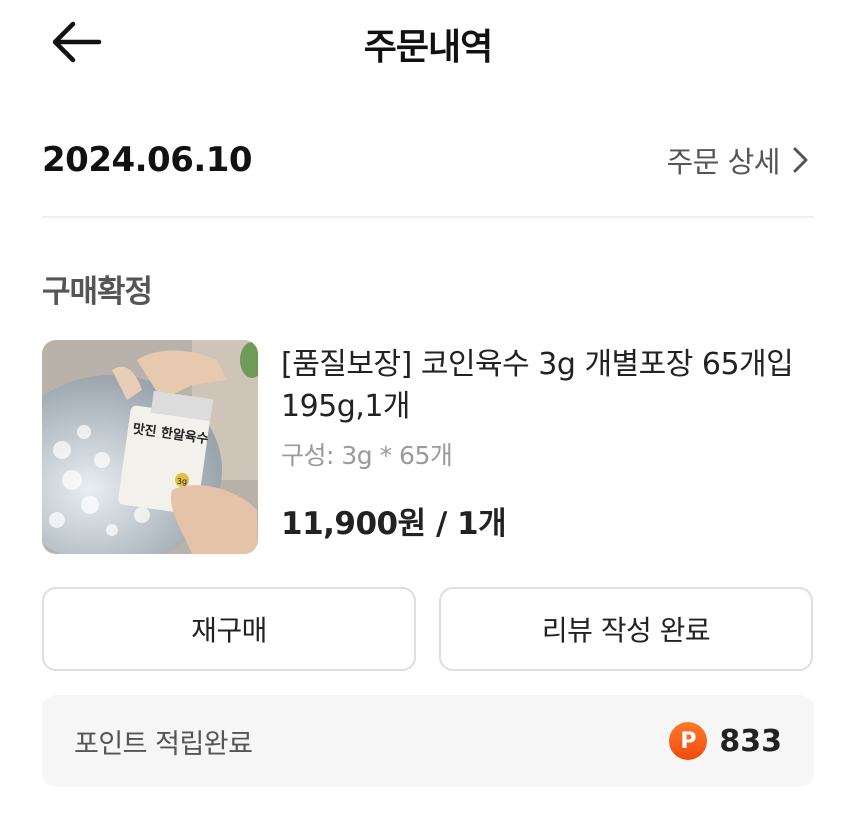 This screenshot has width=856, height=821. What do you see at coordinates (551, 386) in the screenshot?
I see `product-name: [품질보장] 코인육수 3g 개별포장 65개입 195g,1개` at bounding box center [551, 386].